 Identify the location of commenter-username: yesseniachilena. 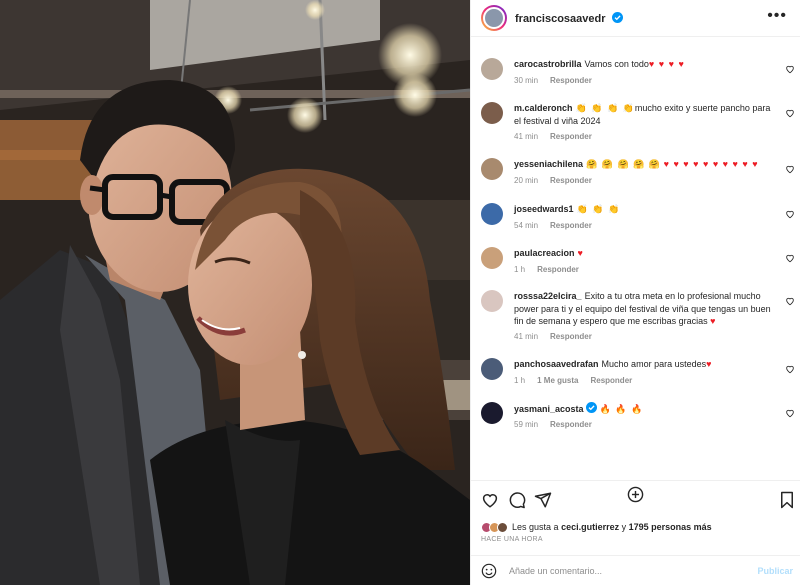
(548, 164).